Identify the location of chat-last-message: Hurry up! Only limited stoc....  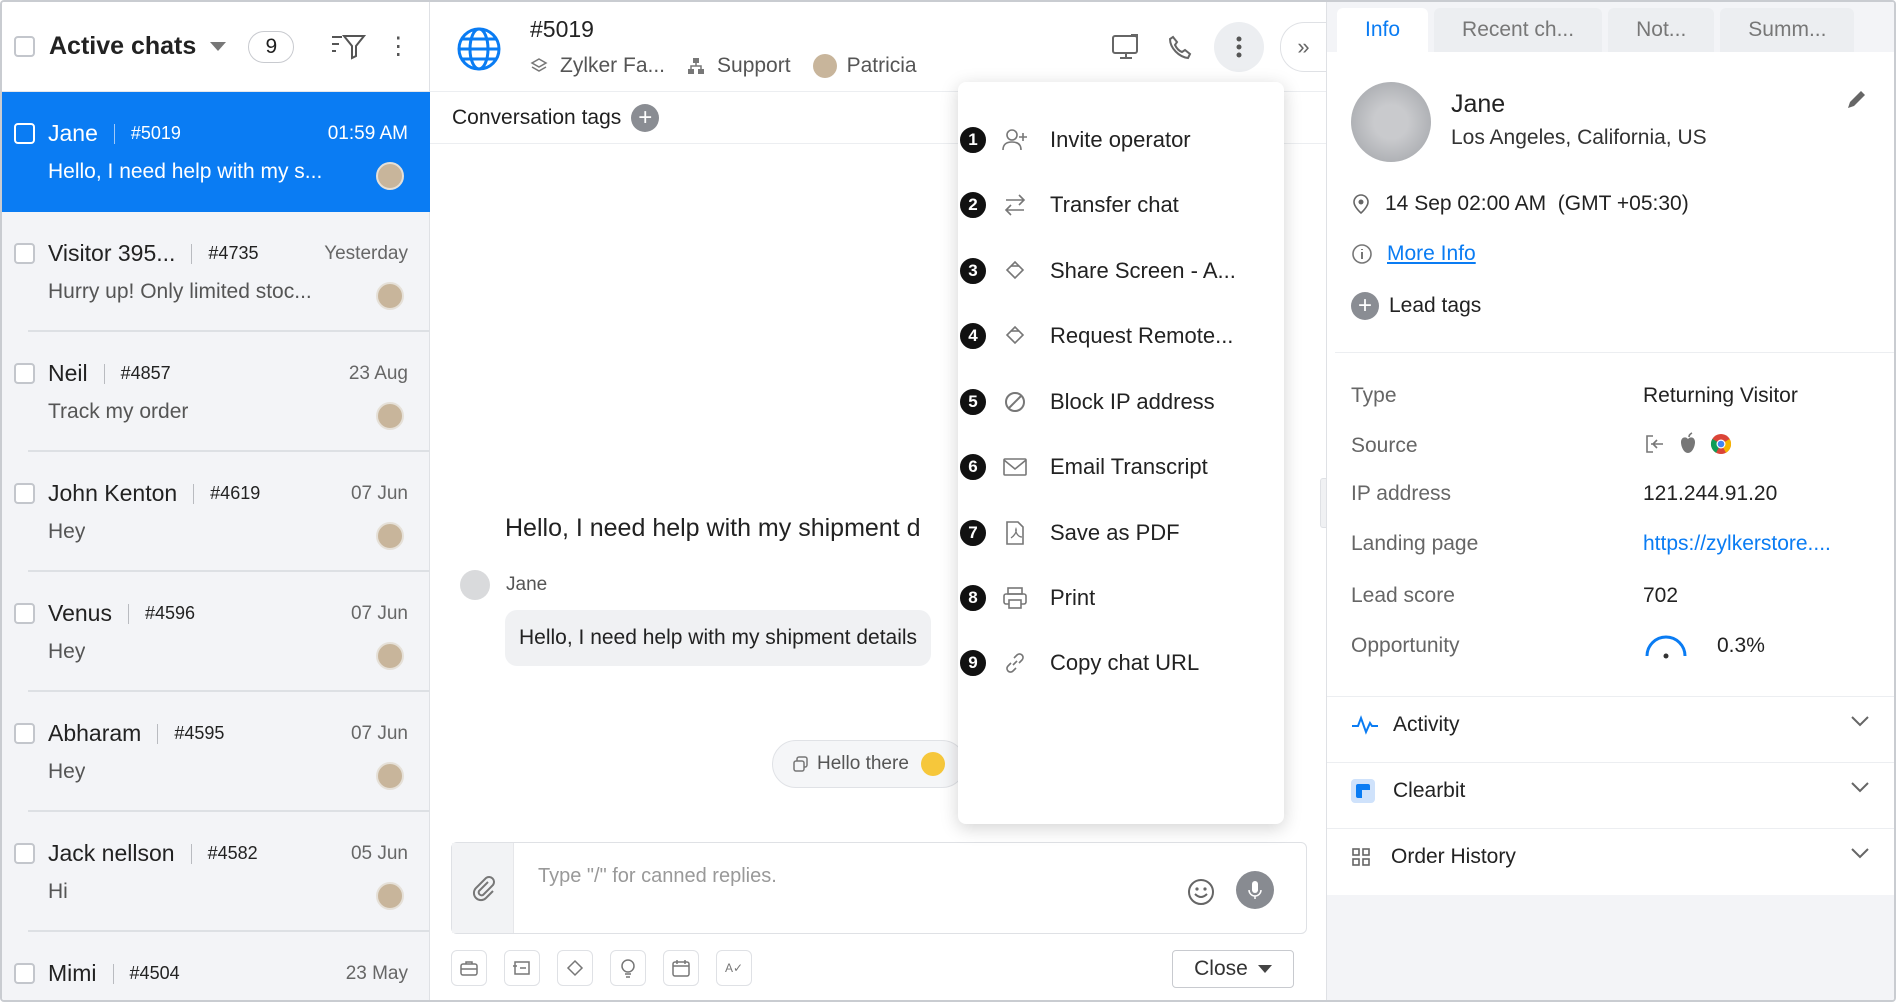
(180, 291).